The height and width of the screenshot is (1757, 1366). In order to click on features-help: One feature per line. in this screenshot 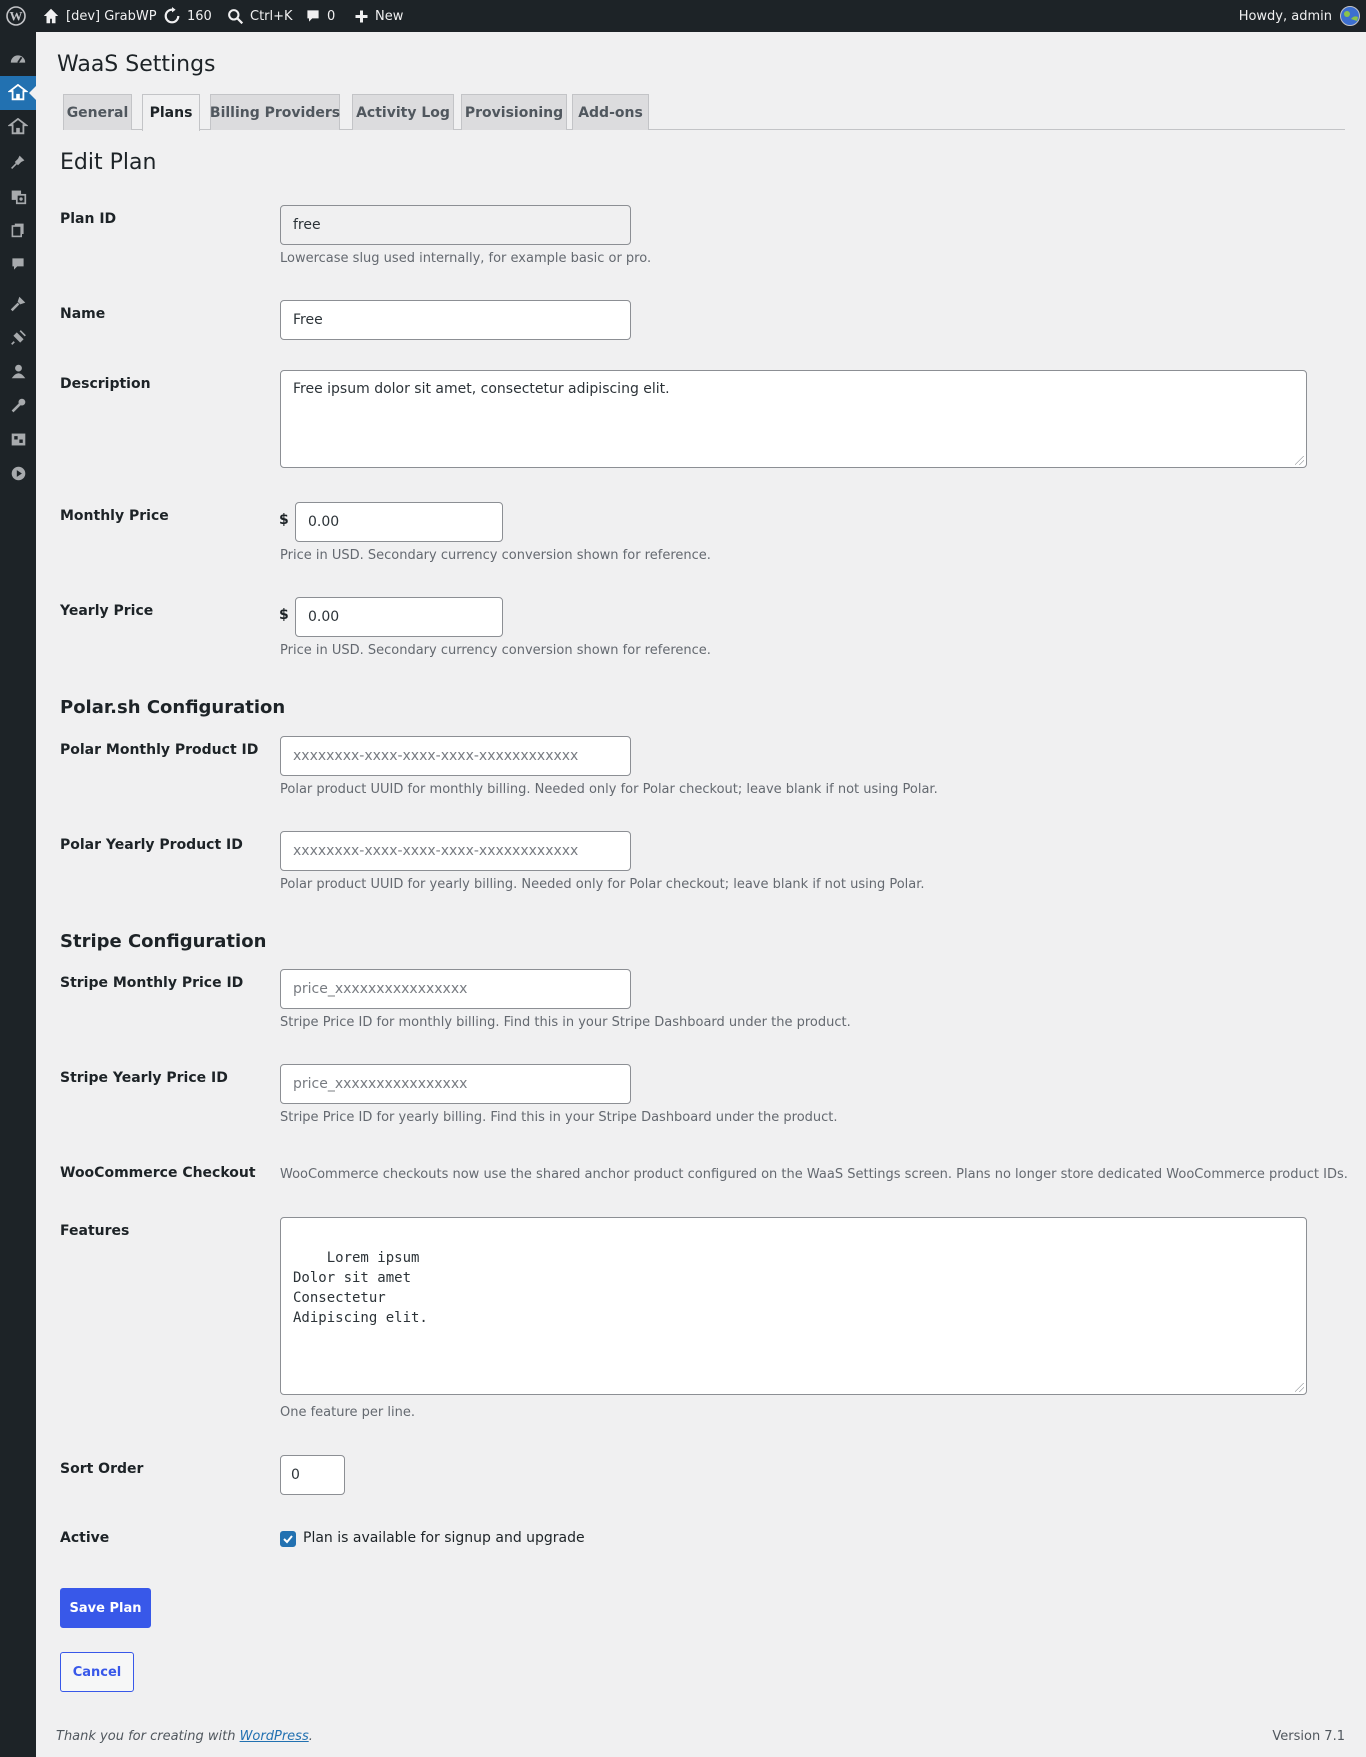, I will do `click(347, 1412)`.